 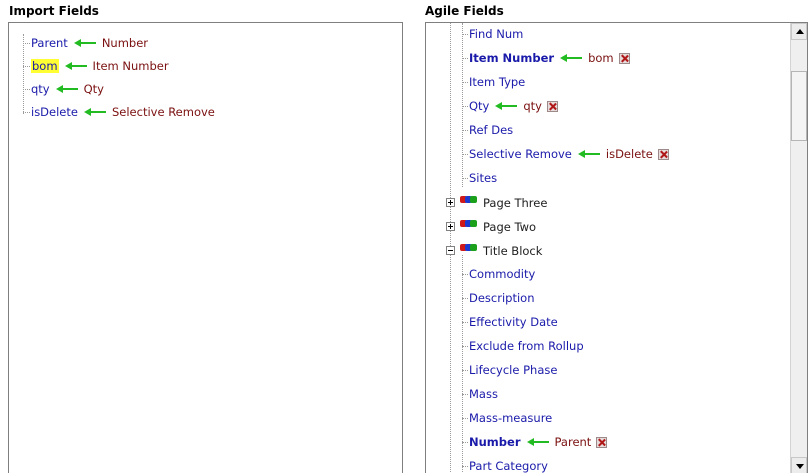 I want to click on field-label: Sites, so click(x=483, y=178).